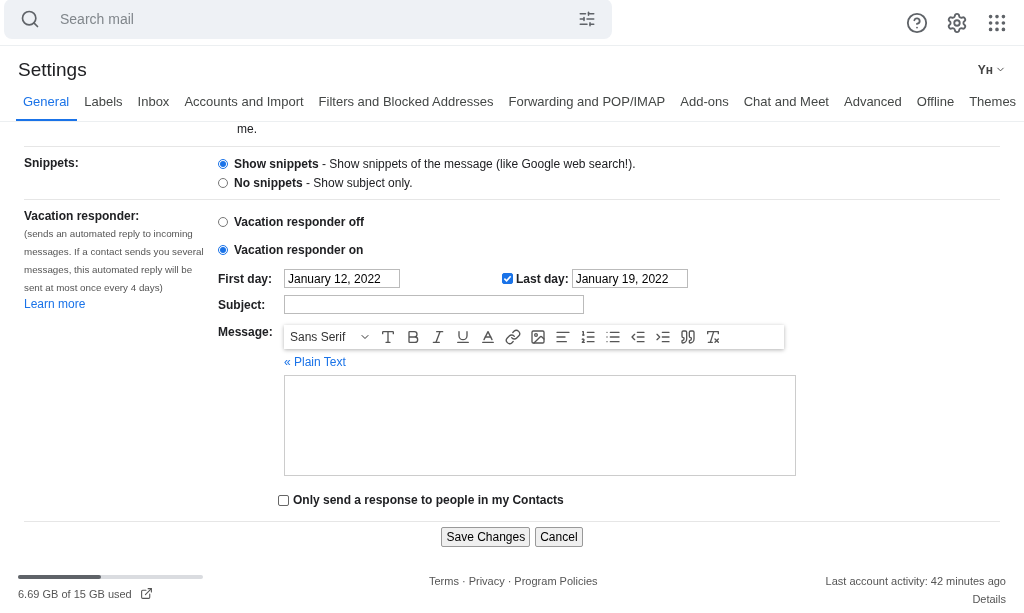  I want to click on option-text: No snippets - Show subject only., so click(323, 183).